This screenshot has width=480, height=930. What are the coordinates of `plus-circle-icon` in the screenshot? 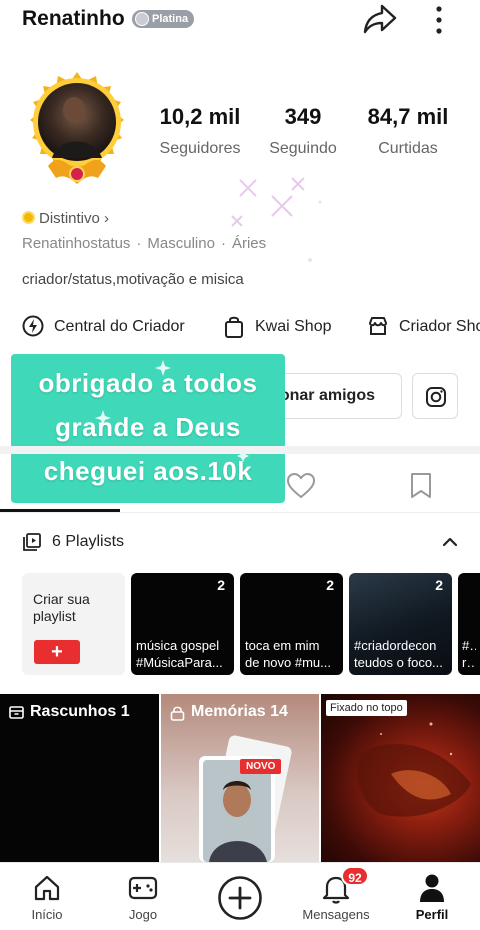 It's located at (240, 898).